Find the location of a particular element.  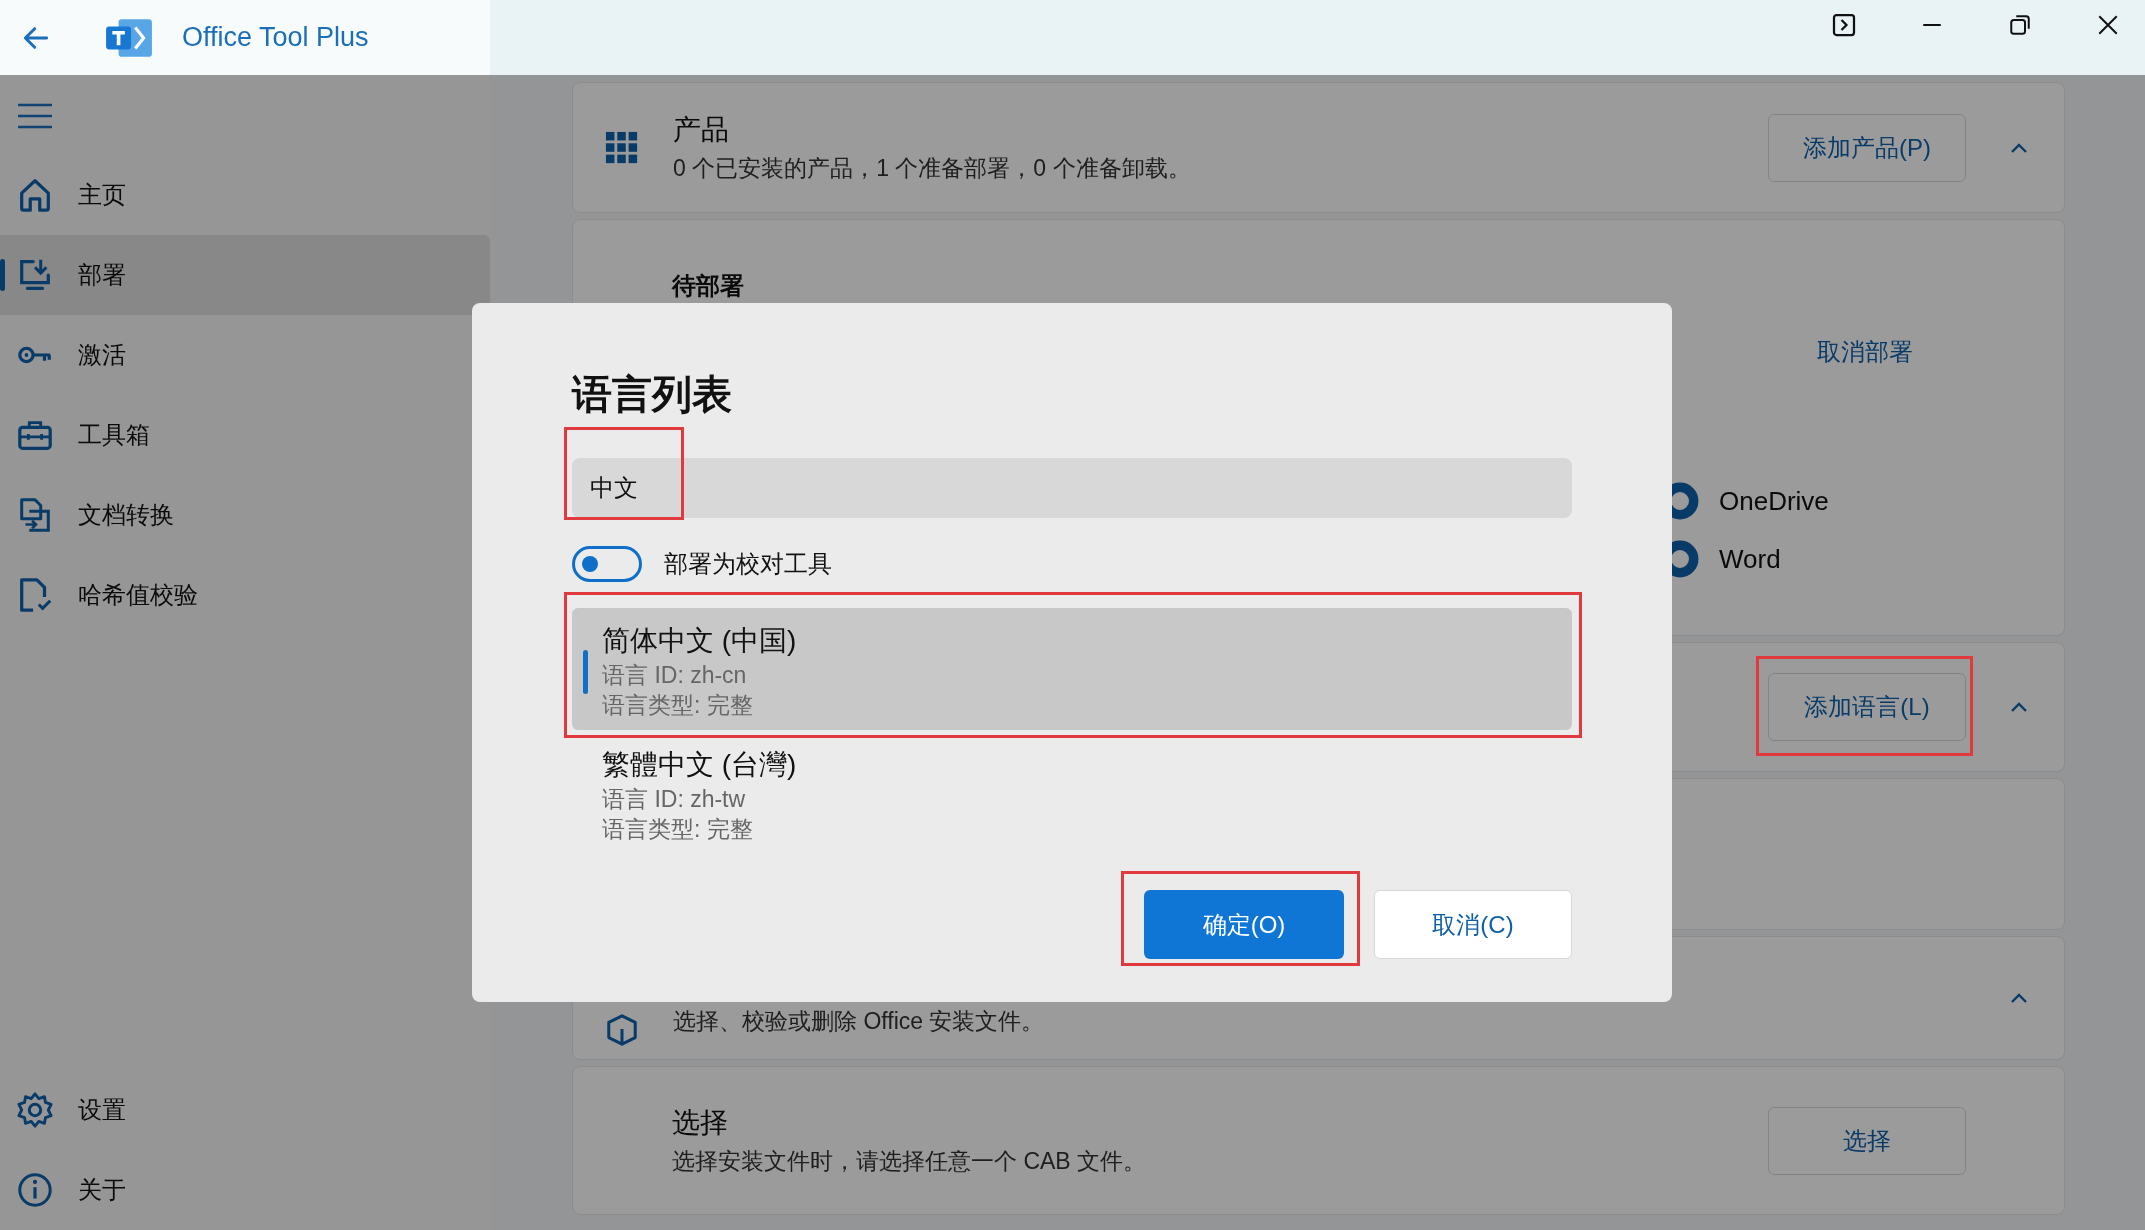

apps-grid-icon is located at coordinates (622, 147).